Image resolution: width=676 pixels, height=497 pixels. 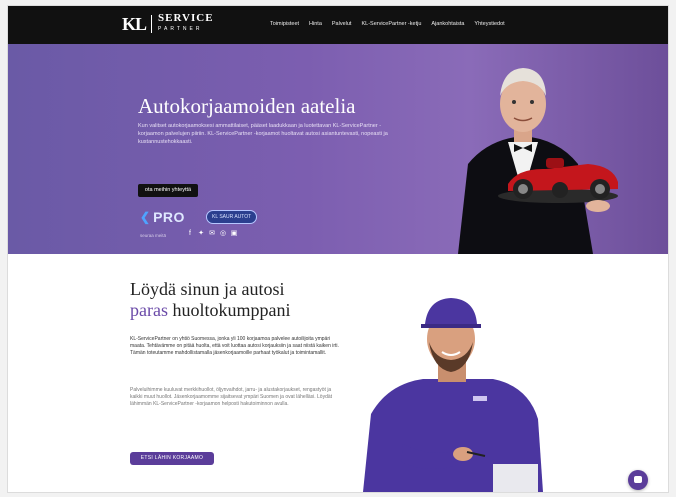 What do you see at coordinates (149, 310) in the screenshot?
I see `title-accent: paras` at bounding box center [149, 310].